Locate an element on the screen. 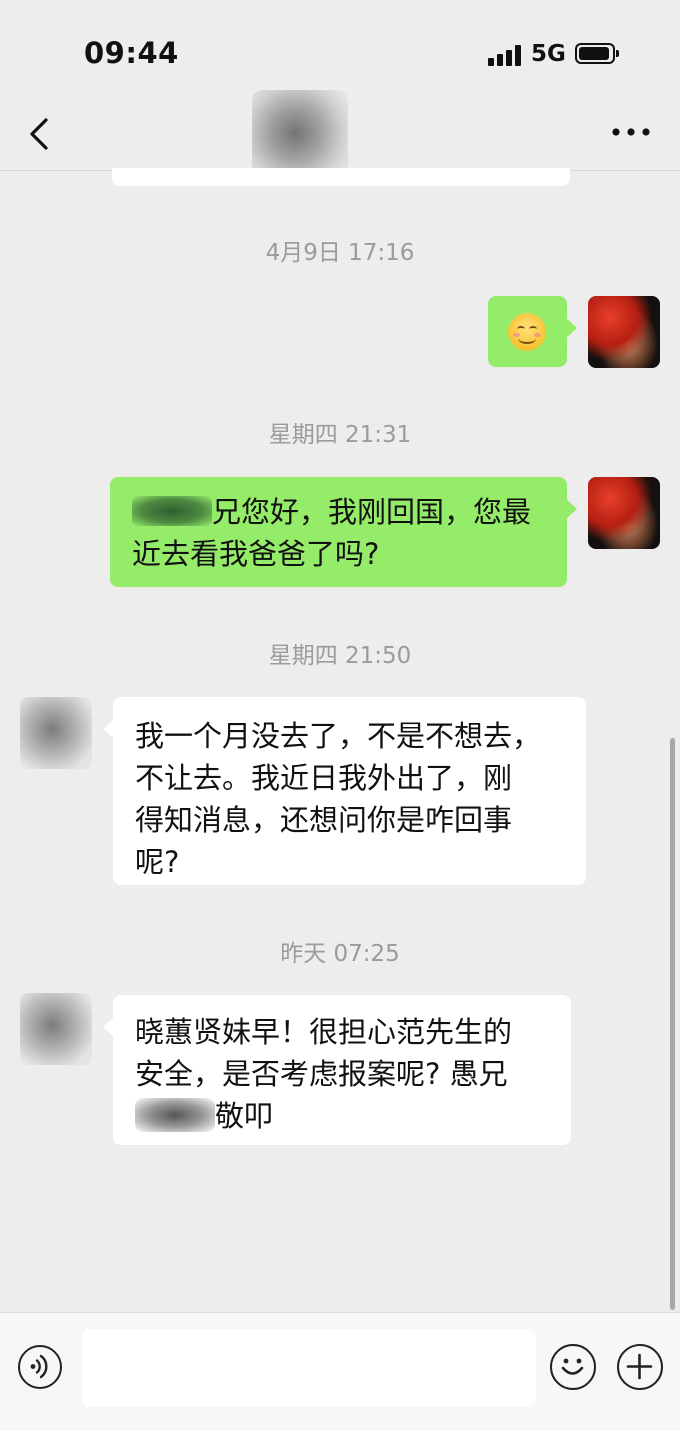 Image resolution: width=680 pixels, height=1431 pixels. message-line: 敬叩 is located at coordinates (342, 1116).